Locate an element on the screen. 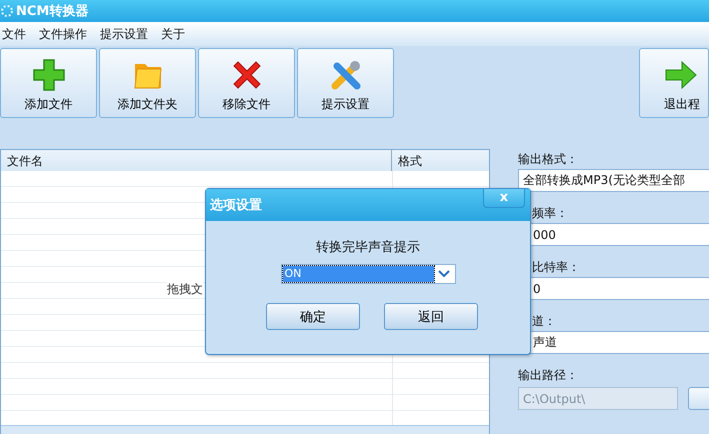  setting-label: 比特率： is located at coordinates (556, 267).